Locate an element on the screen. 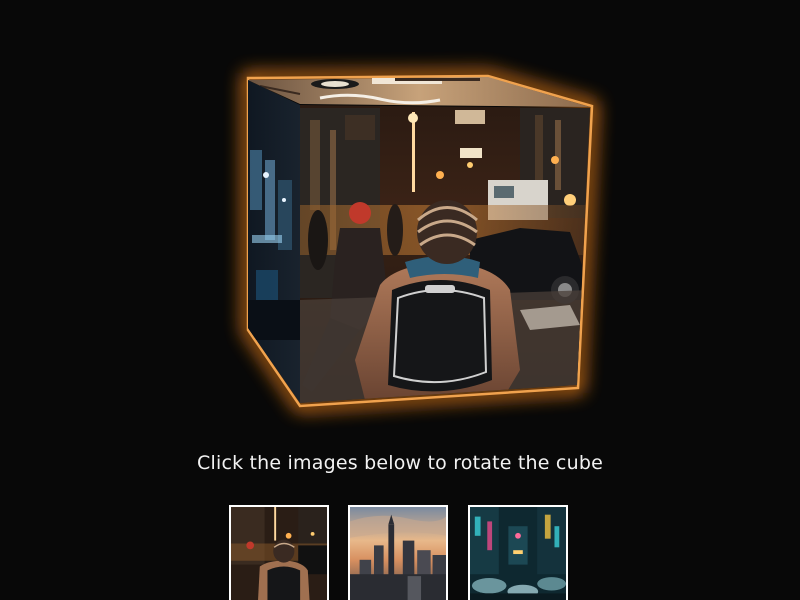  neon-street-image is located at coordinates (518, 553).